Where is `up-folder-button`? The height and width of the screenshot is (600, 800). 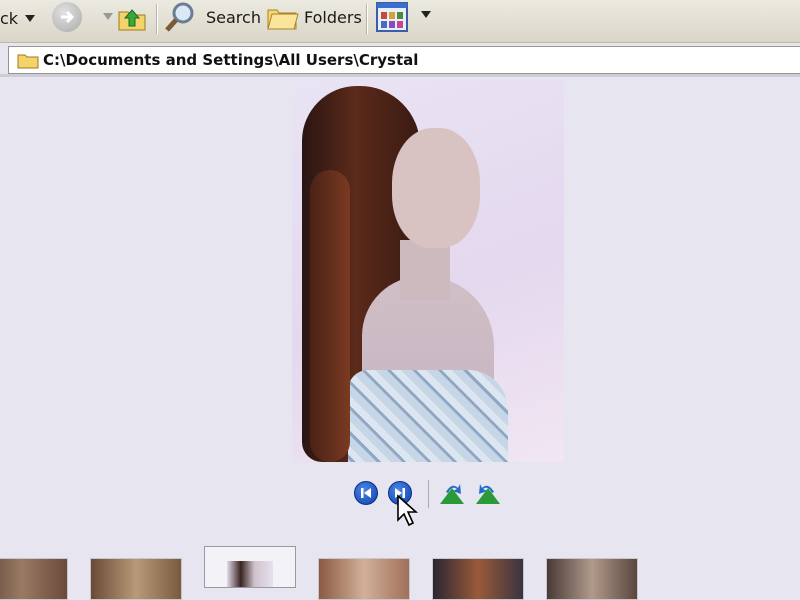 up-folder-button is located at coordinates (132, 18).